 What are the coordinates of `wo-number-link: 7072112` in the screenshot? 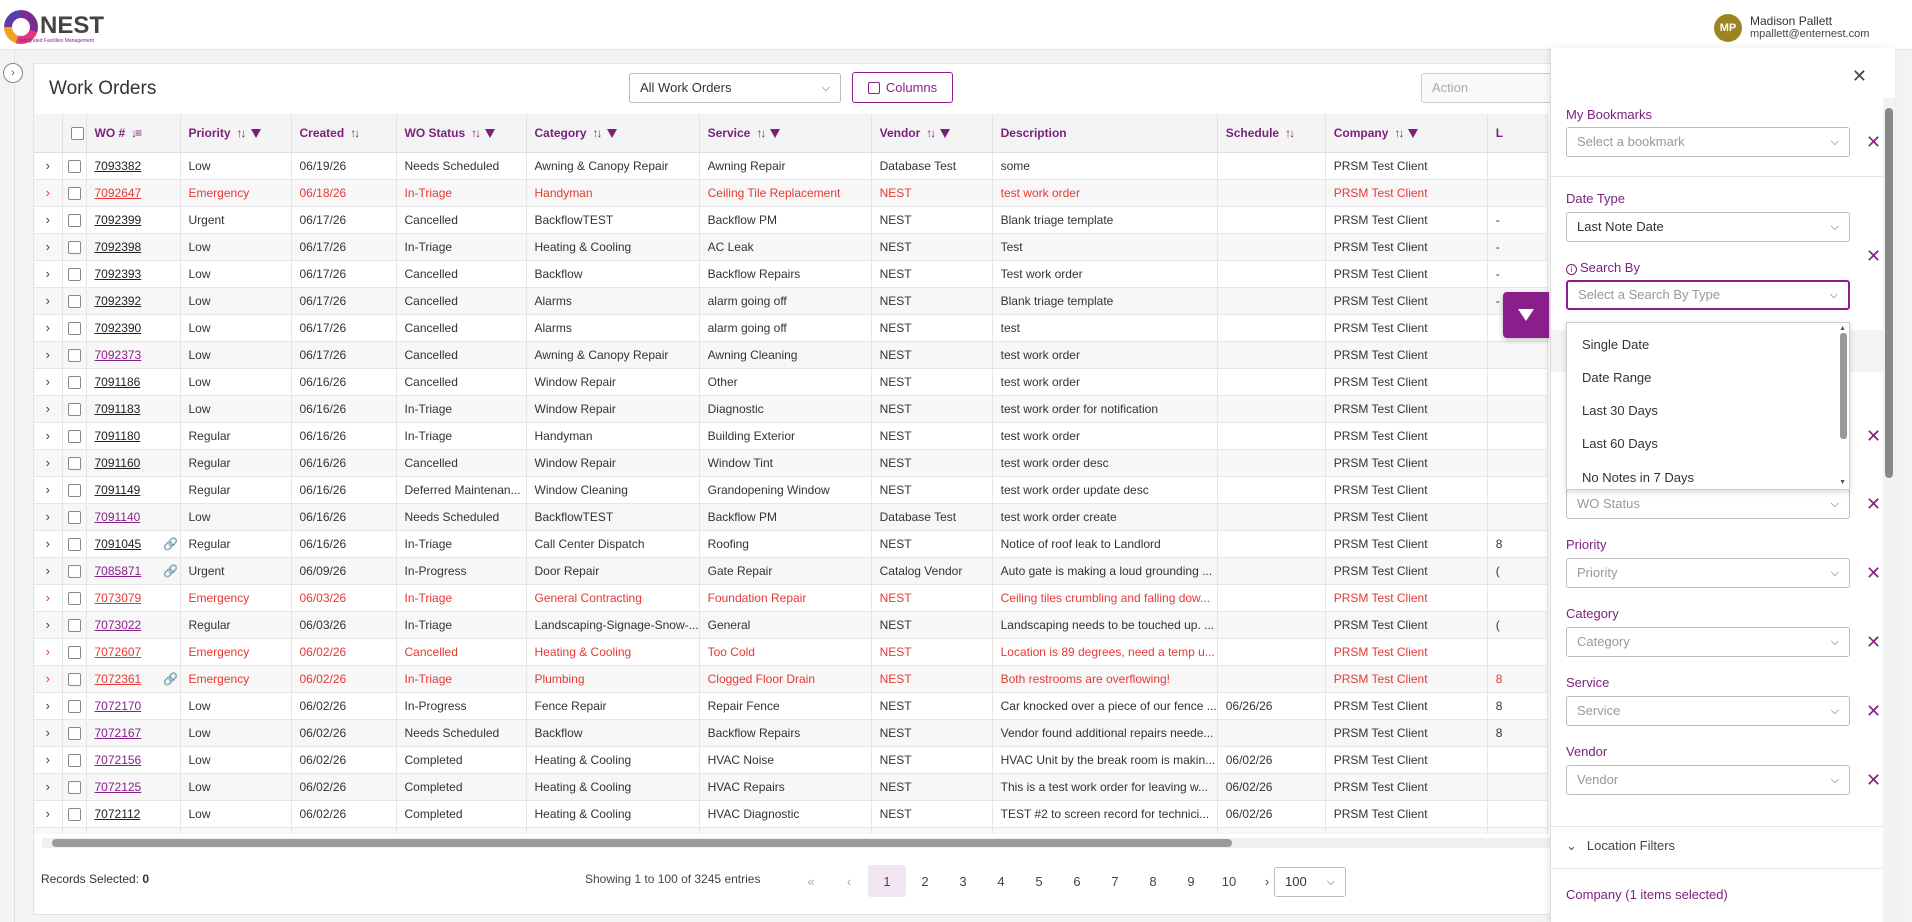 It's located at (118, 814).